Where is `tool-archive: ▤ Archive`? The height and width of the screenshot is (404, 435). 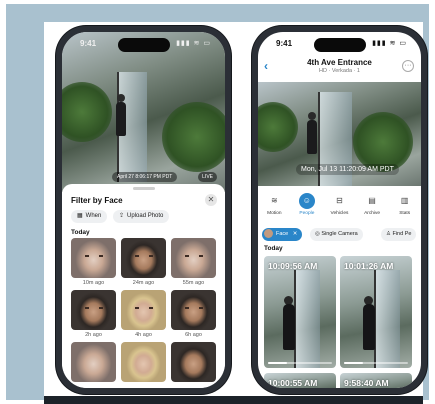 tool-archive: ▤ Archive is located at coordinates (372, 204).